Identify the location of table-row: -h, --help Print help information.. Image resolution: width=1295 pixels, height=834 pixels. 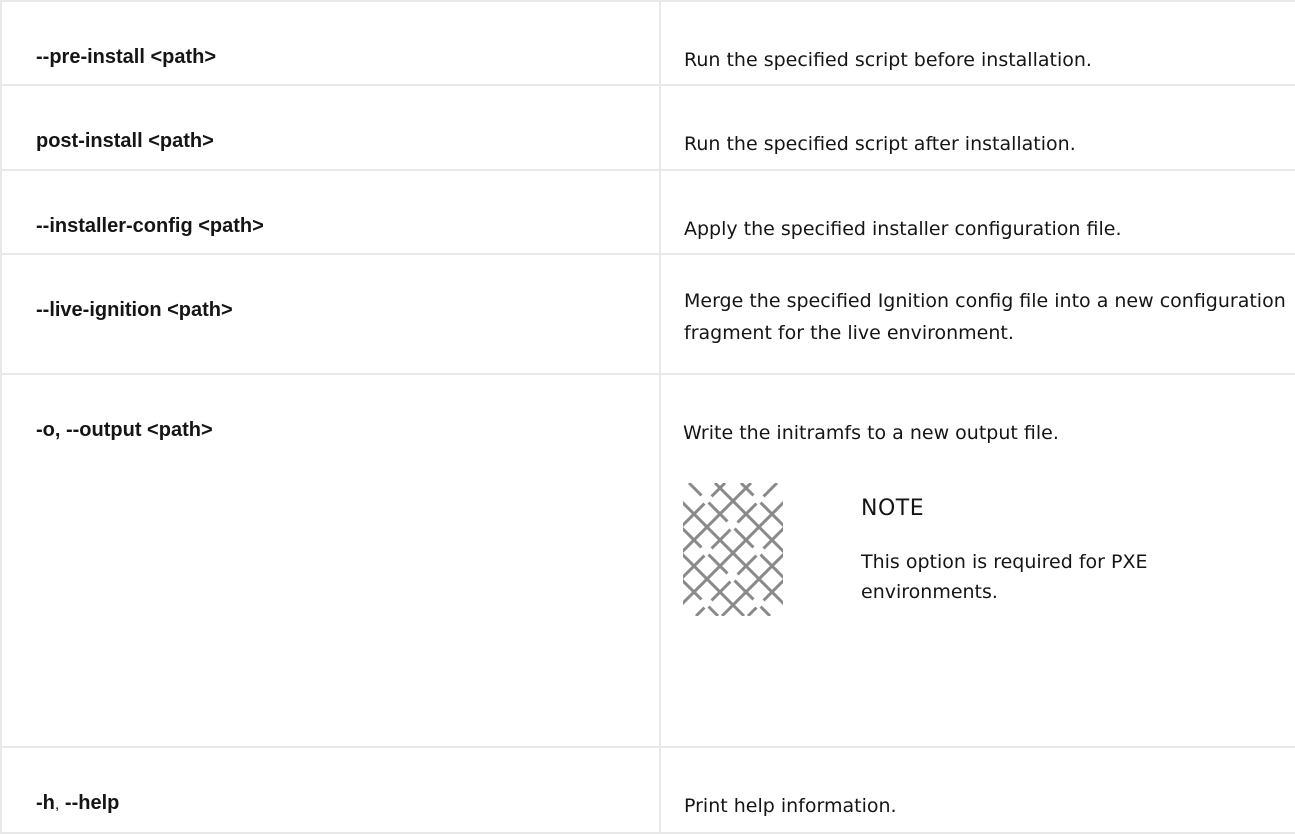
(647, 790).